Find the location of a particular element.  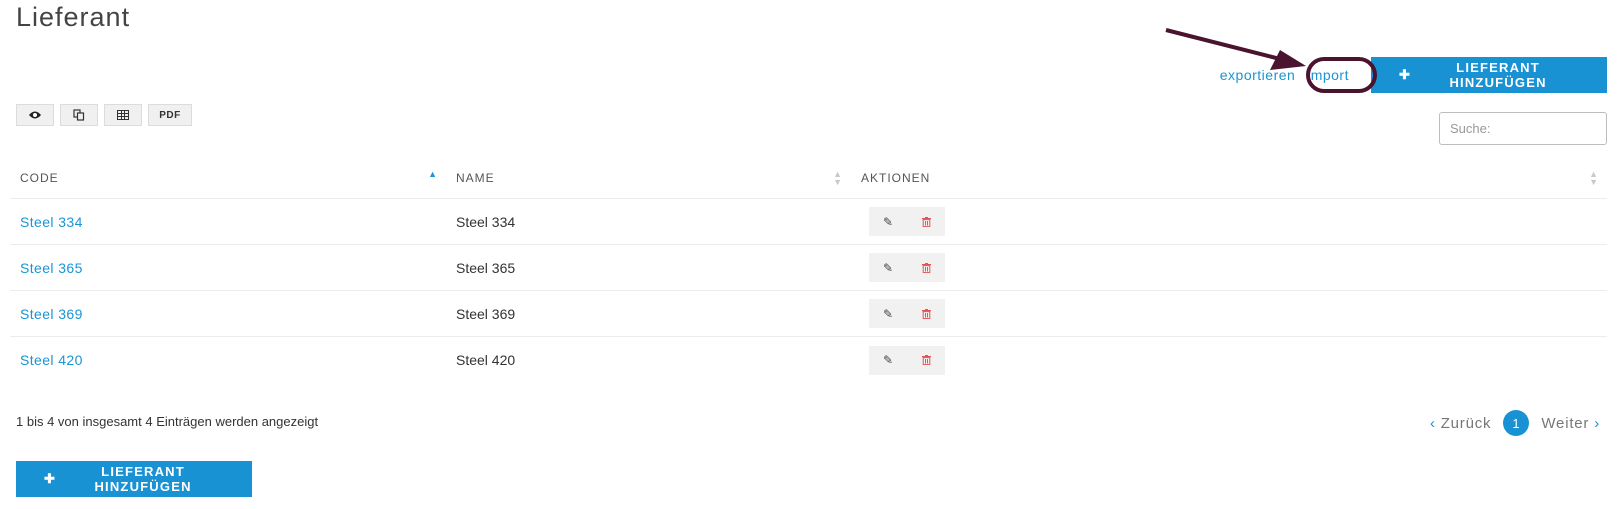

add-supplier-bottom-button: ✚ LIEFERANT HINZUFÜGEN is located at coordinates (134, 479).